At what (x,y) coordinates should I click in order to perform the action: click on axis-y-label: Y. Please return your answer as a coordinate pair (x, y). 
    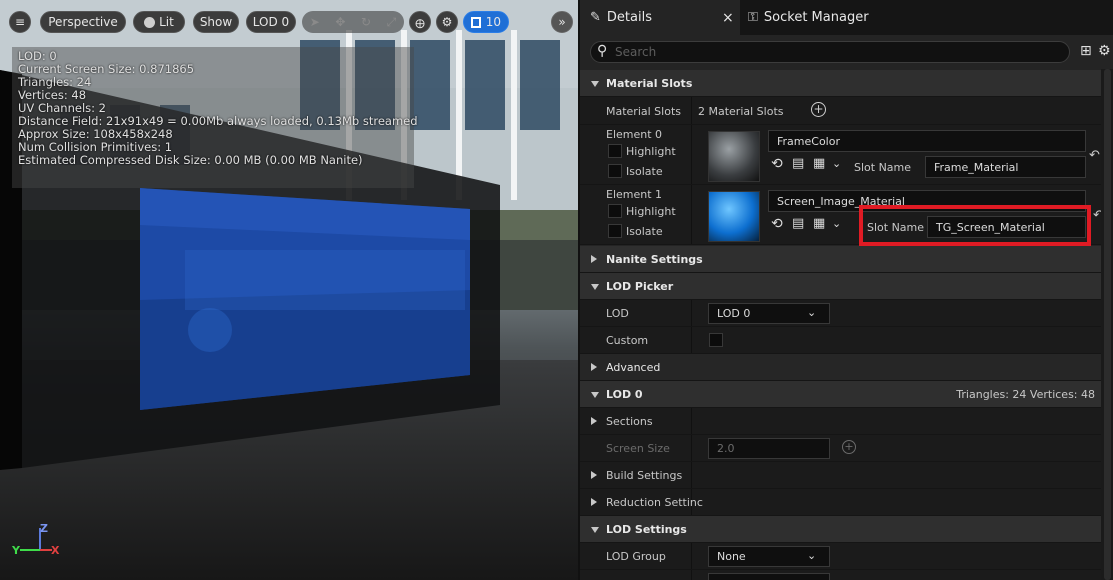
    Looking at the image, I should click on (16, 550).